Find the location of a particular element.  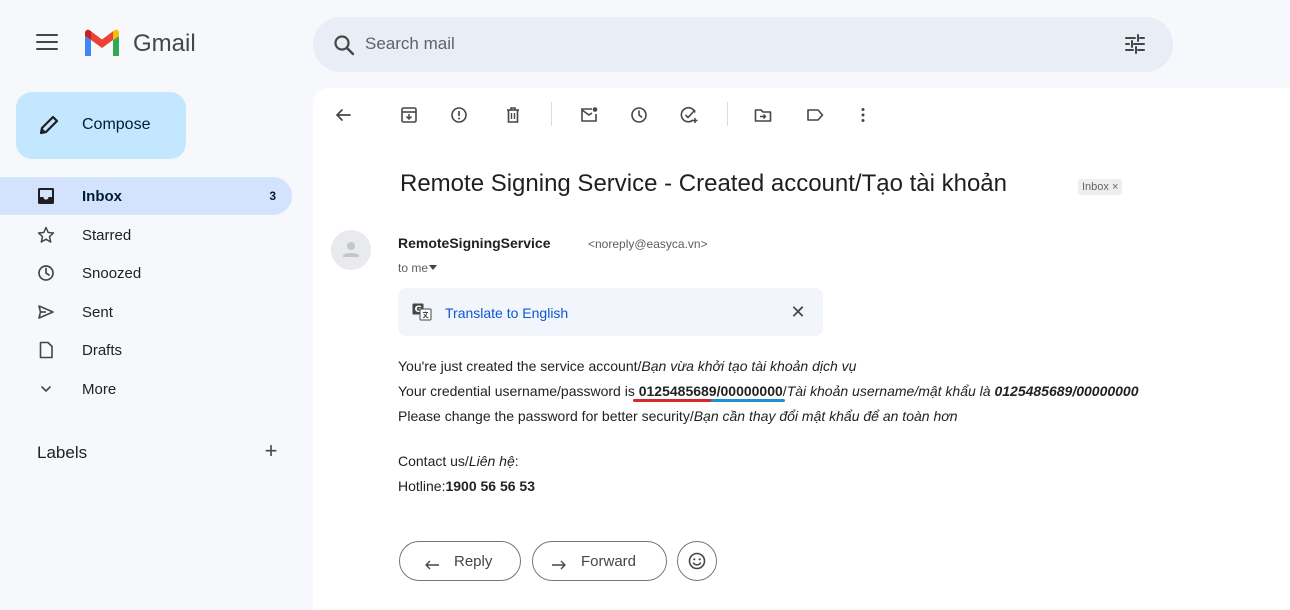

credential-username: 0125485689 is located at coordinates (677, 391).